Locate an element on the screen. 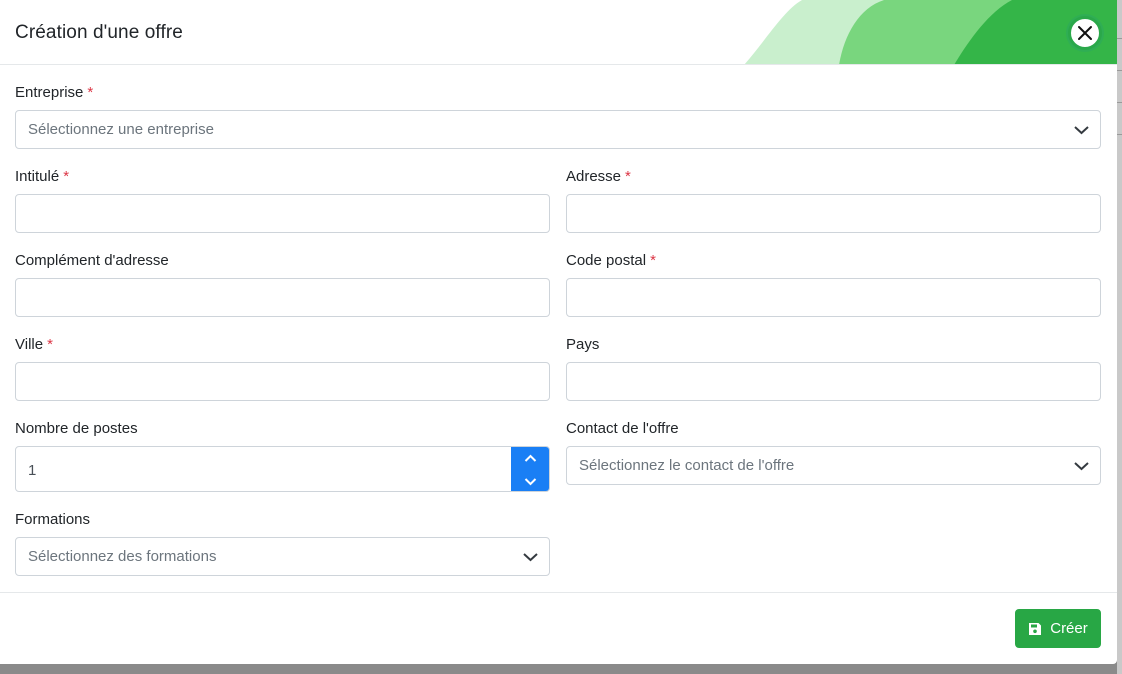 Image resolution: width=1122 pixels, height=674 pixels. number-spinner is located at coordinates (530, 469).